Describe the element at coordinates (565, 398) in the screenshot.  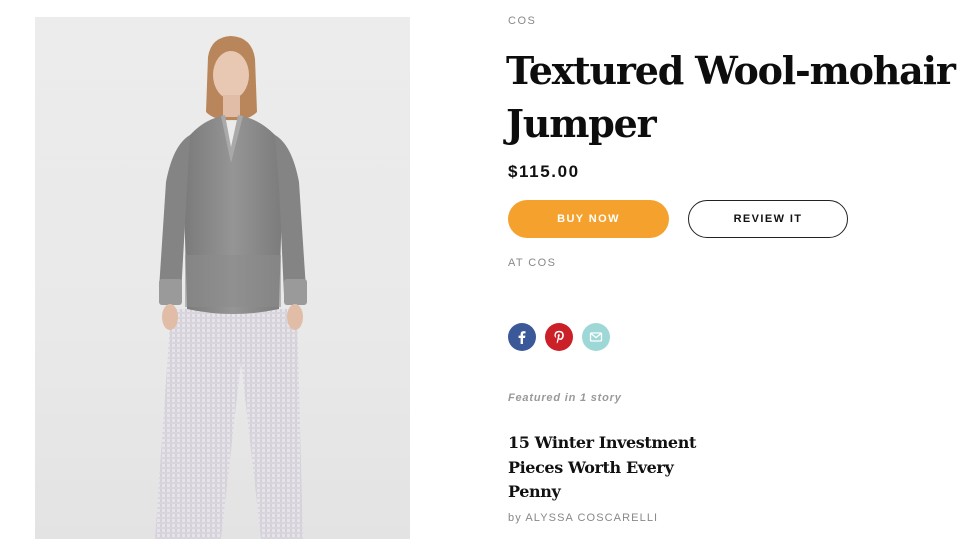
I see `featured-label: Featured in 1 story` at that location.